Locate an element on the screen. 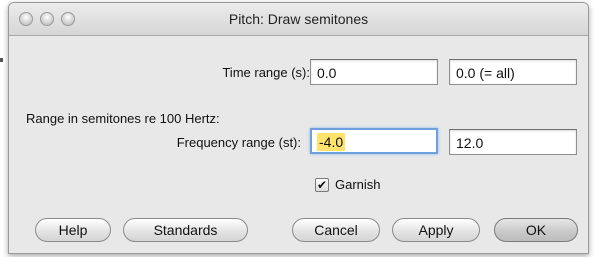  frequency-range-to-value: 12.0 is located at coordinates (470, 143).